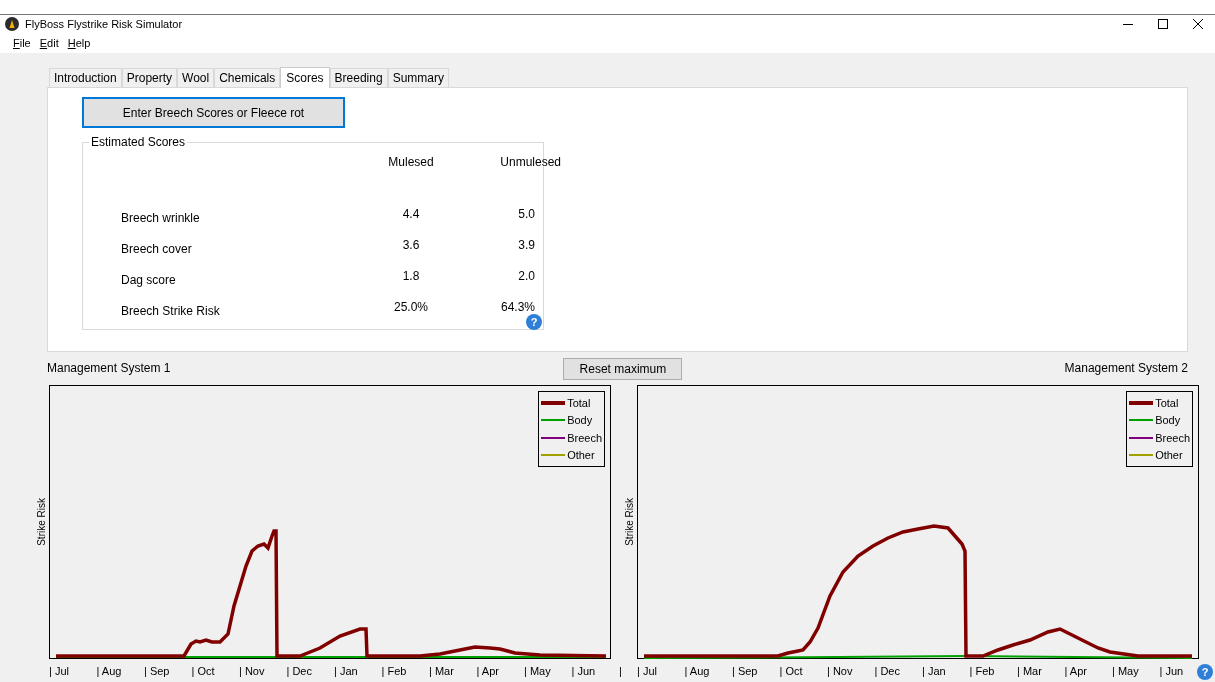 Image resolution: width=1215 pixels, height=682 pixels. Describe the element at coordinates (1126, 368) in the screenshot. I see `chart-title: Management System 2` at that location.